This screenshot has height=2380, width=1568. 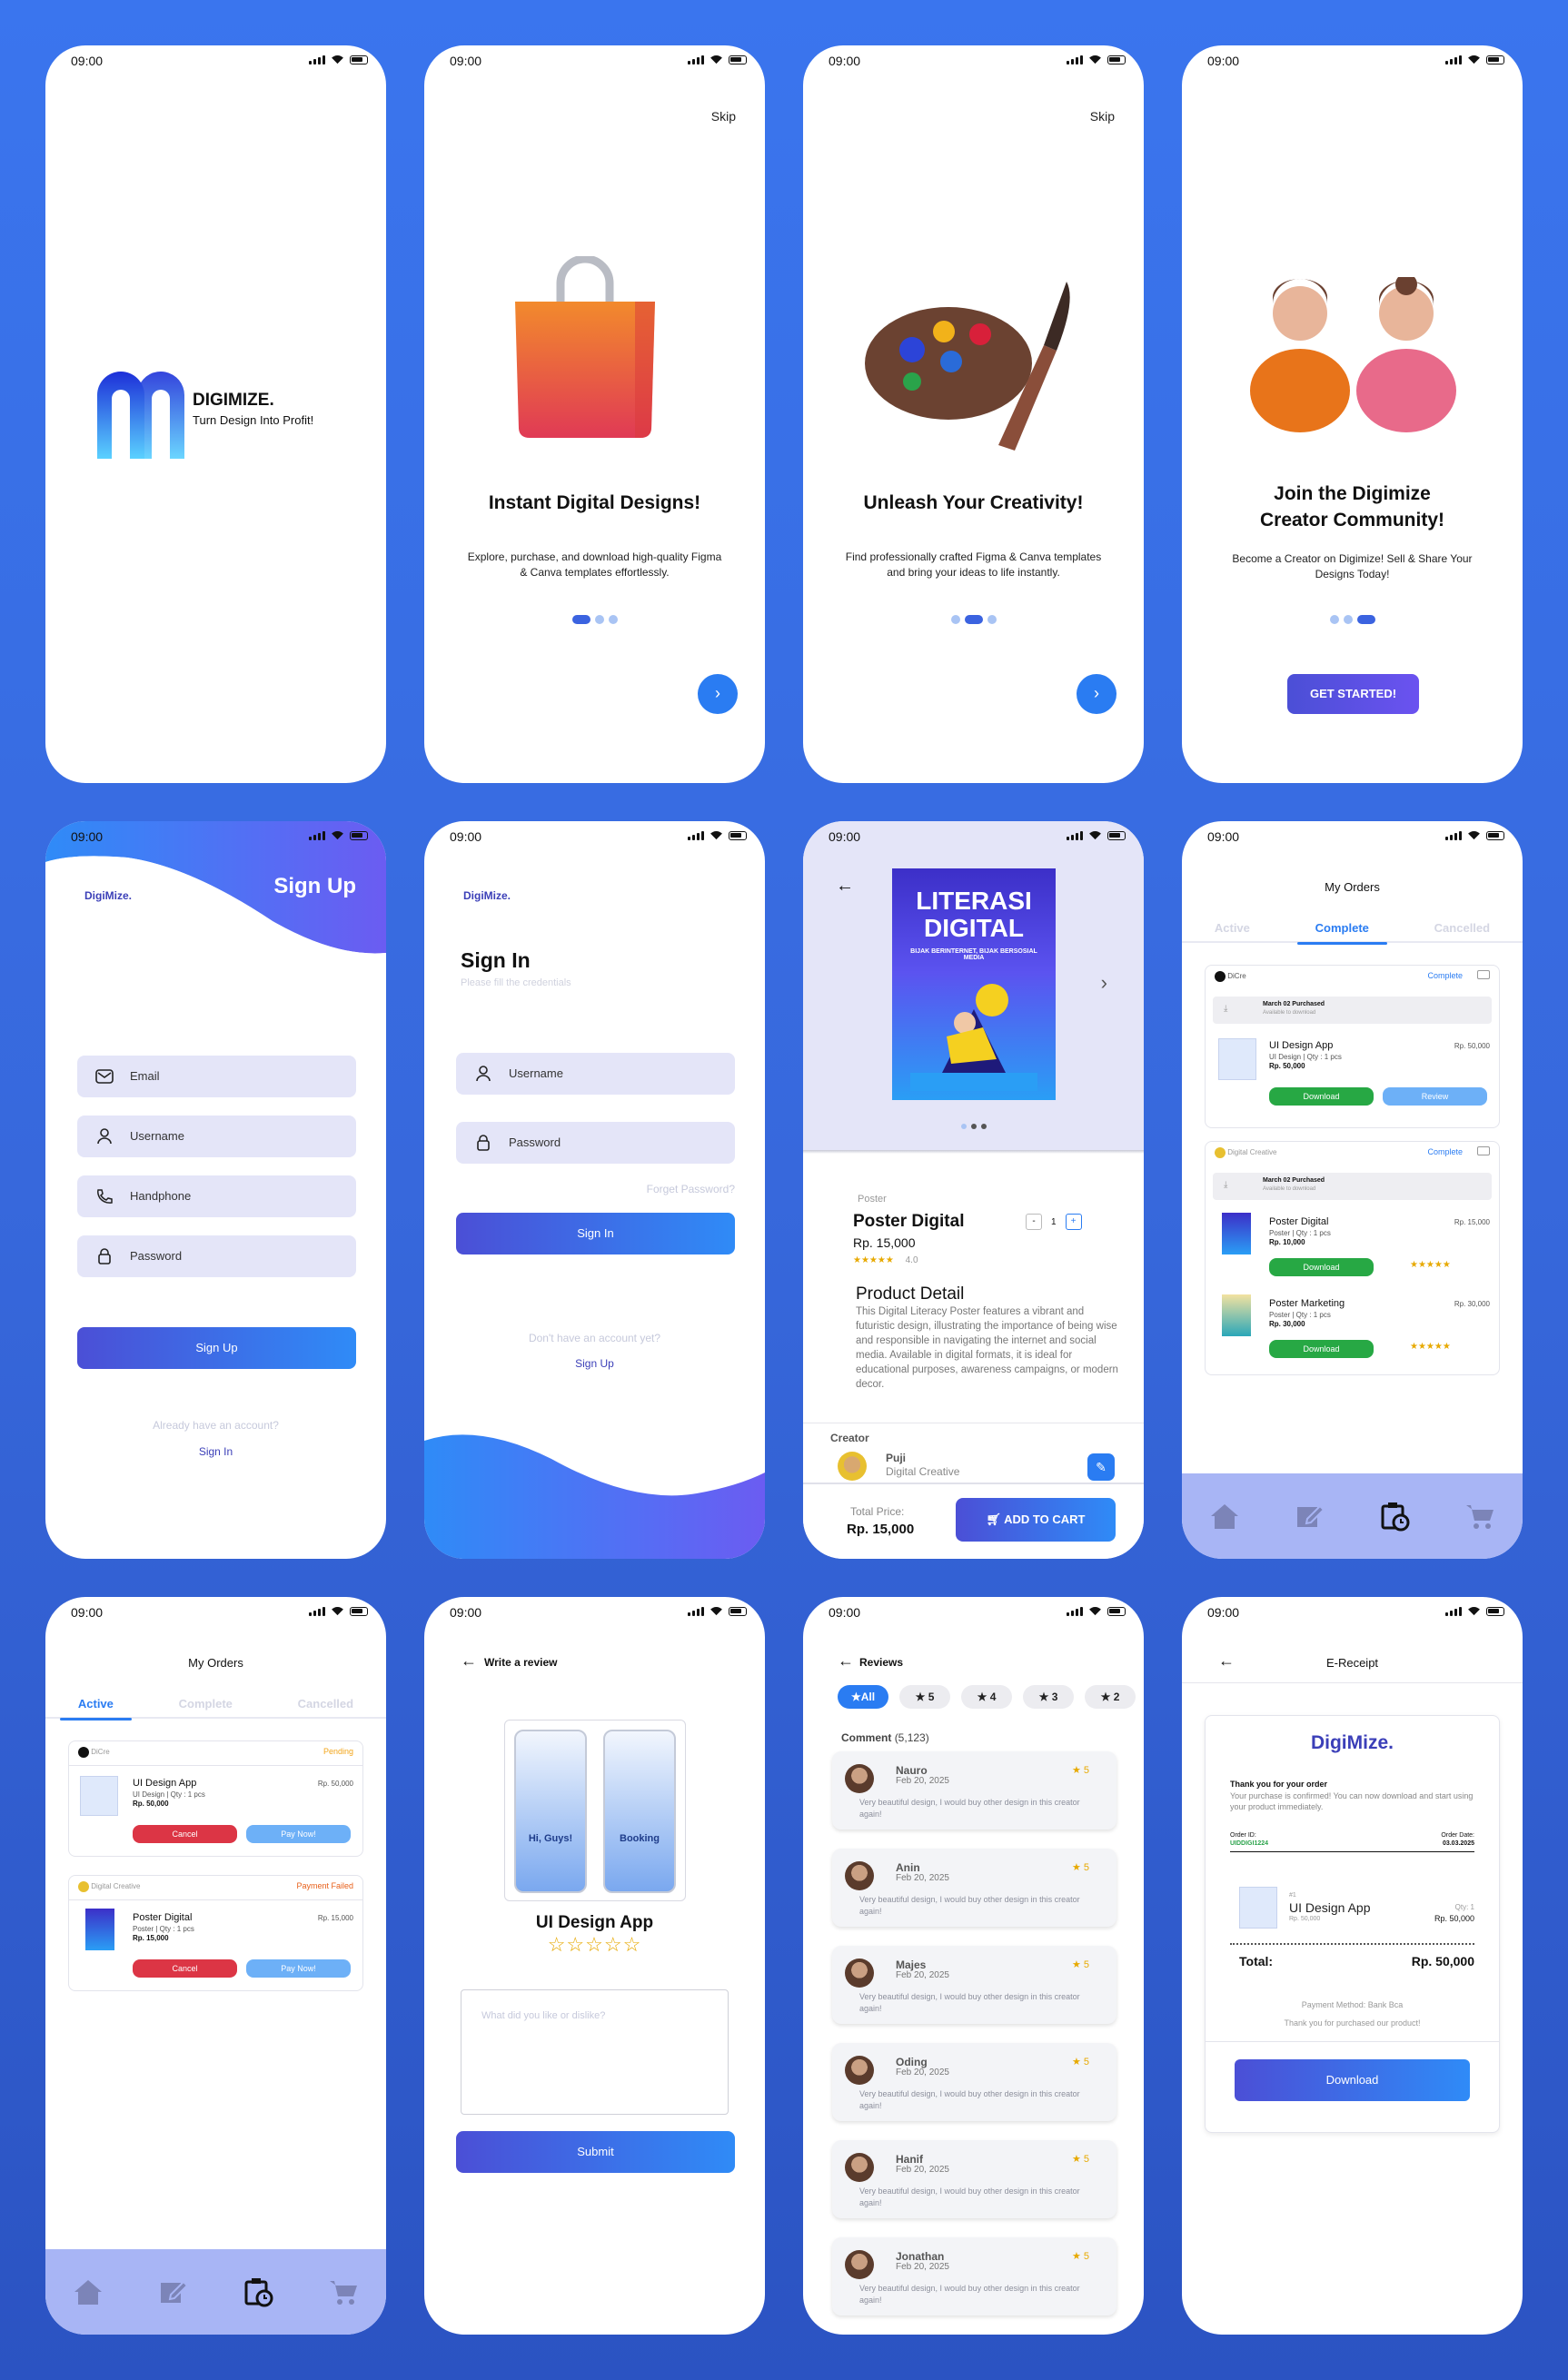 I want to click on filter-5: ★ 5, so click(x=924, y=1697).